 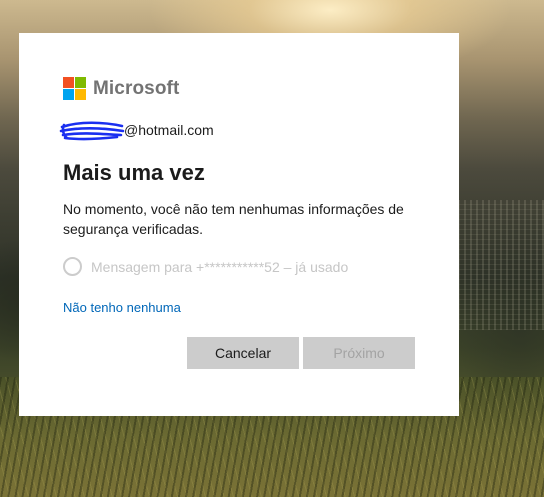 What do you see at coordinates (243, 353) in the screenshot?
I see `cancel-button: Cancelar` at bounding box center [243, 353].